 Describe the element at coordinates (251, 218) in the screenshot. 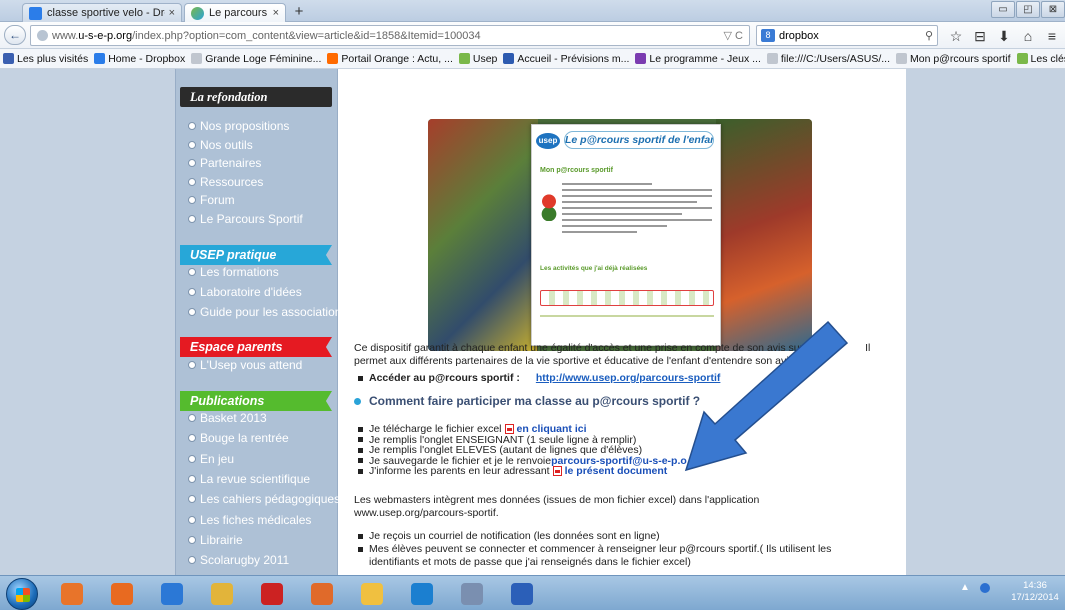

I see `sidebar-item-label: Le Parcours Sportif` at that location.